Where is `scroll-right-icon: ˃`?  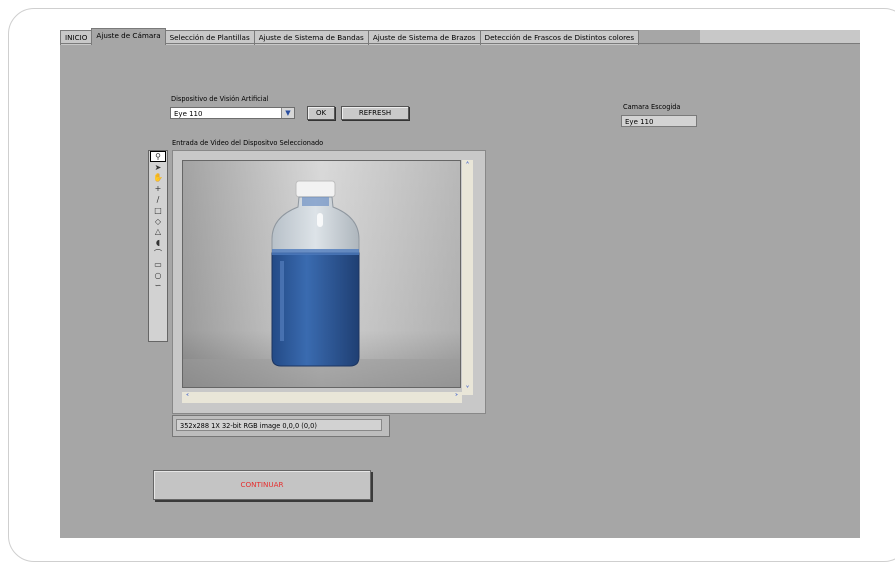 scroll-right-icon: ˃ is located at coordinates (456, 397).